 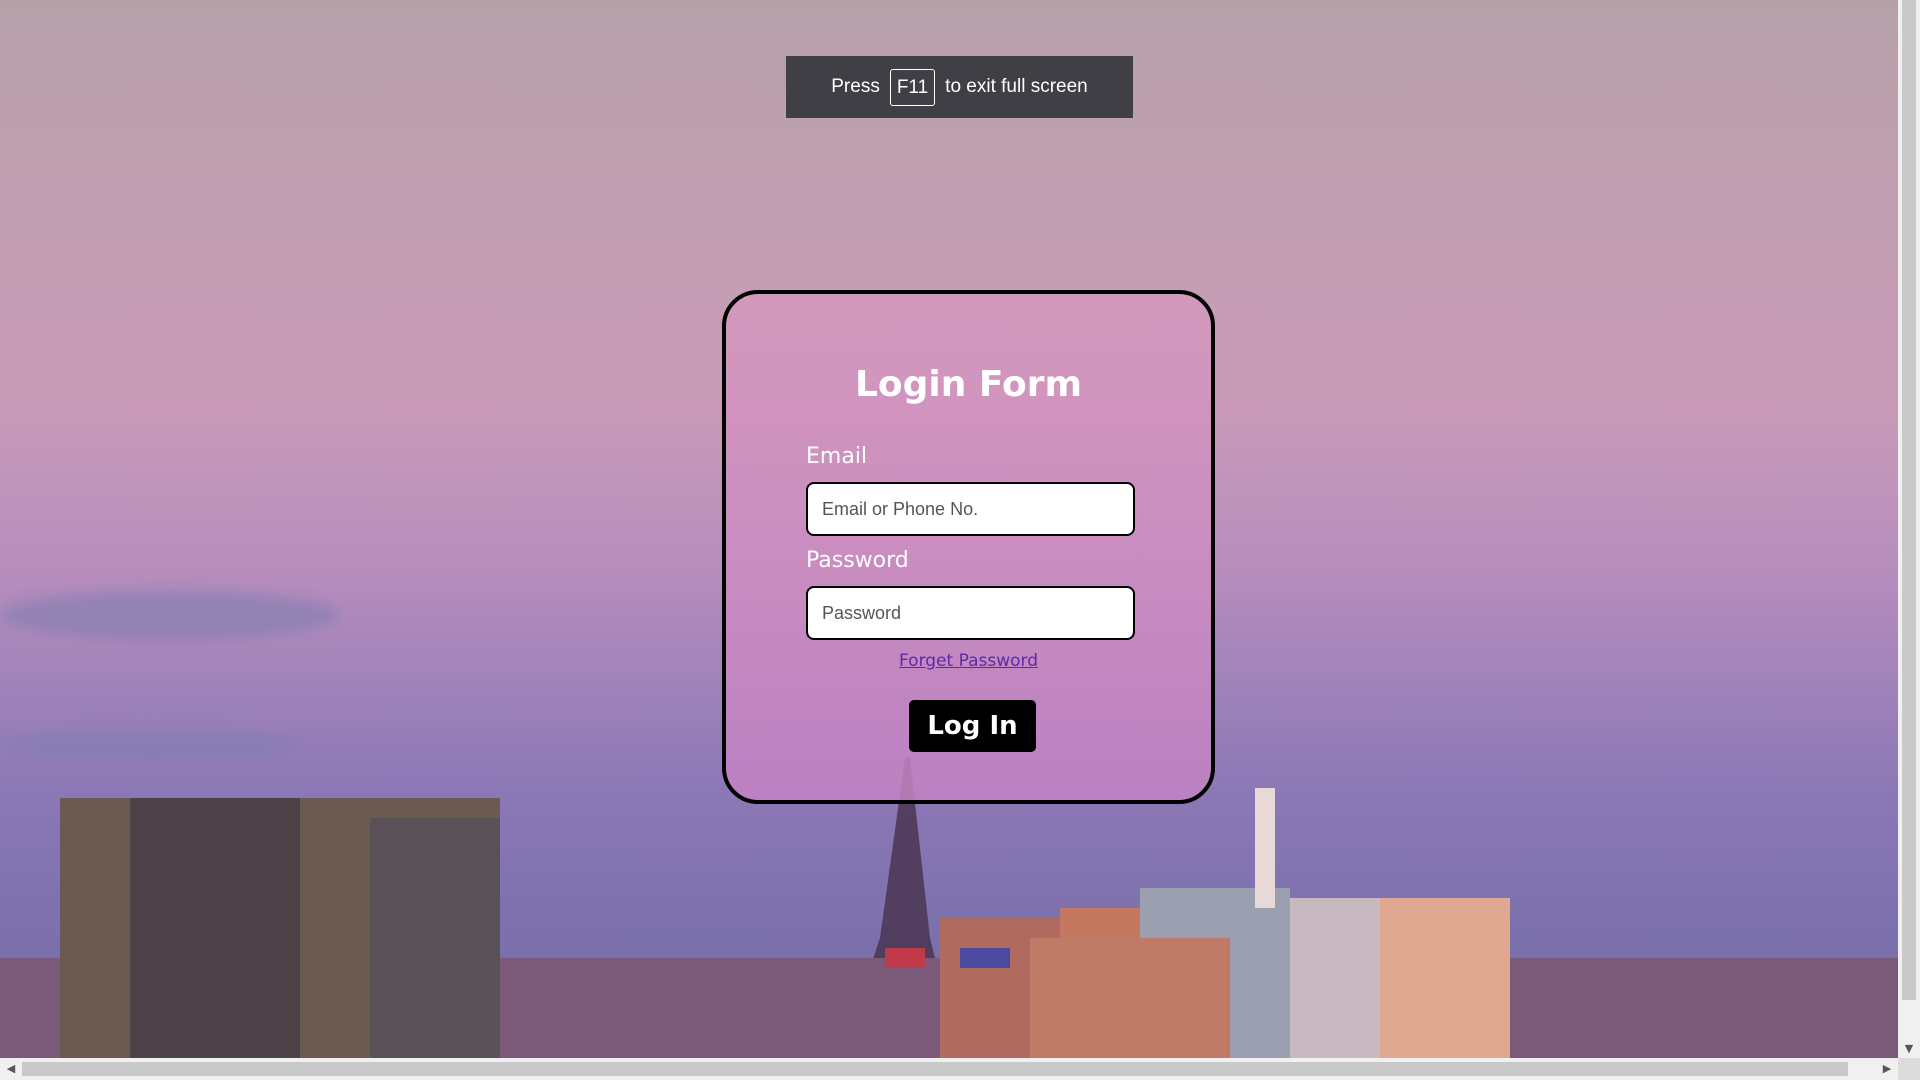 What do you see at coordinates (1909, 500) in the screenshot?
I see `vertical-scroll-thumb` at bounding box center [1909, 500].